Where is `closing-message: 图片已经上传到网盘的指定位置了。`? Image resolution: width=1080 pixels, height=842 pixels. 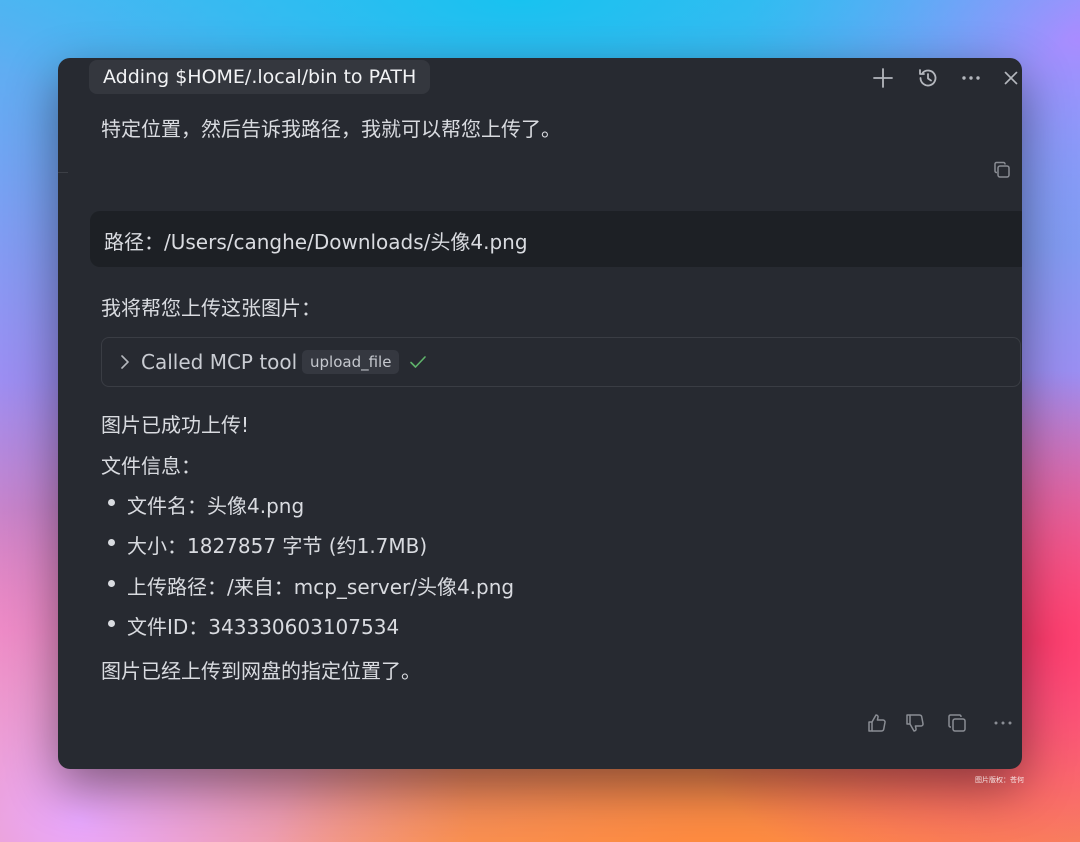 closing-message: 图片已经上传到网盘的指定位置了。 is located at coordinates (261, 671).